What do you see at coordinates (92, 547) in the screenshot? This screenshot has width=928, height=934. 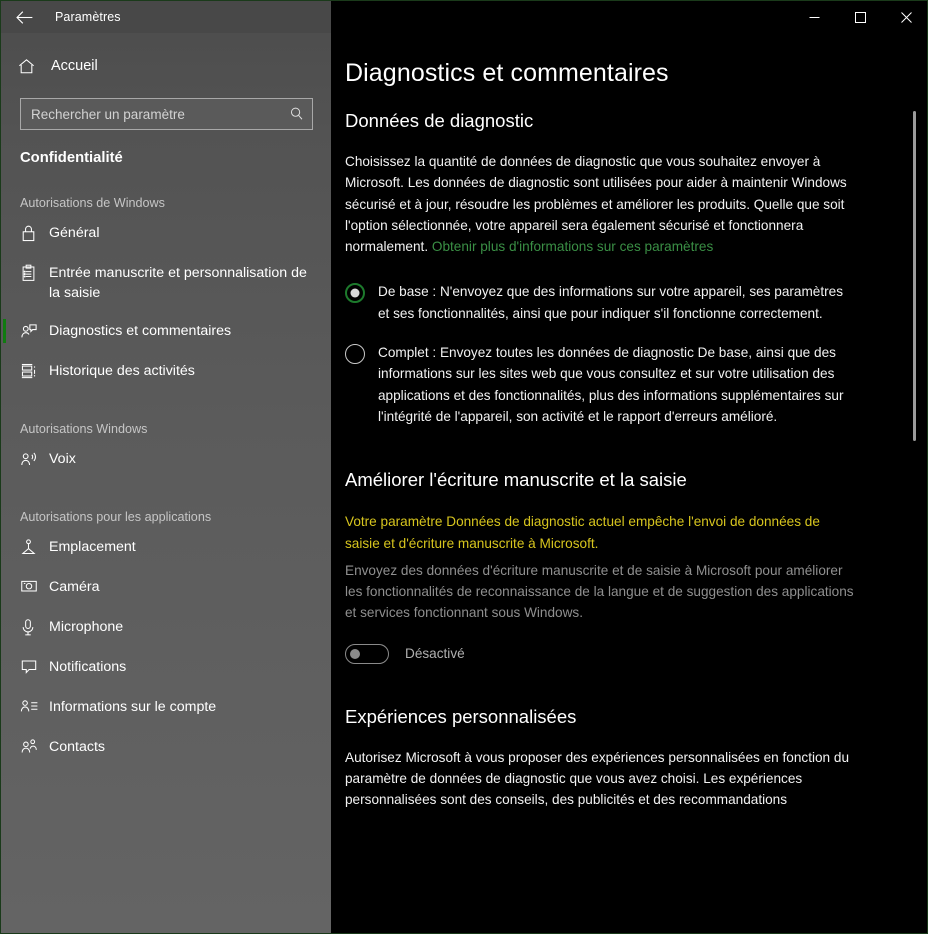 I see `sidebar-item-label: Emplacement` at bounding box center [92, 547].